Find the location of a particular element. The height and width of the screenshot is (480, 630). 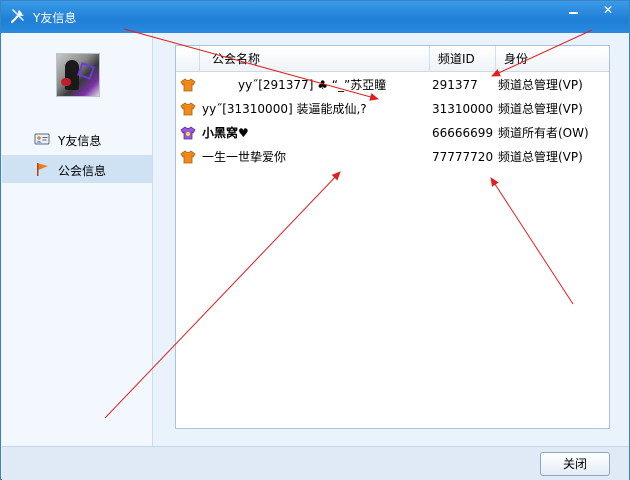

avatar is located at coordinates (78, 75).